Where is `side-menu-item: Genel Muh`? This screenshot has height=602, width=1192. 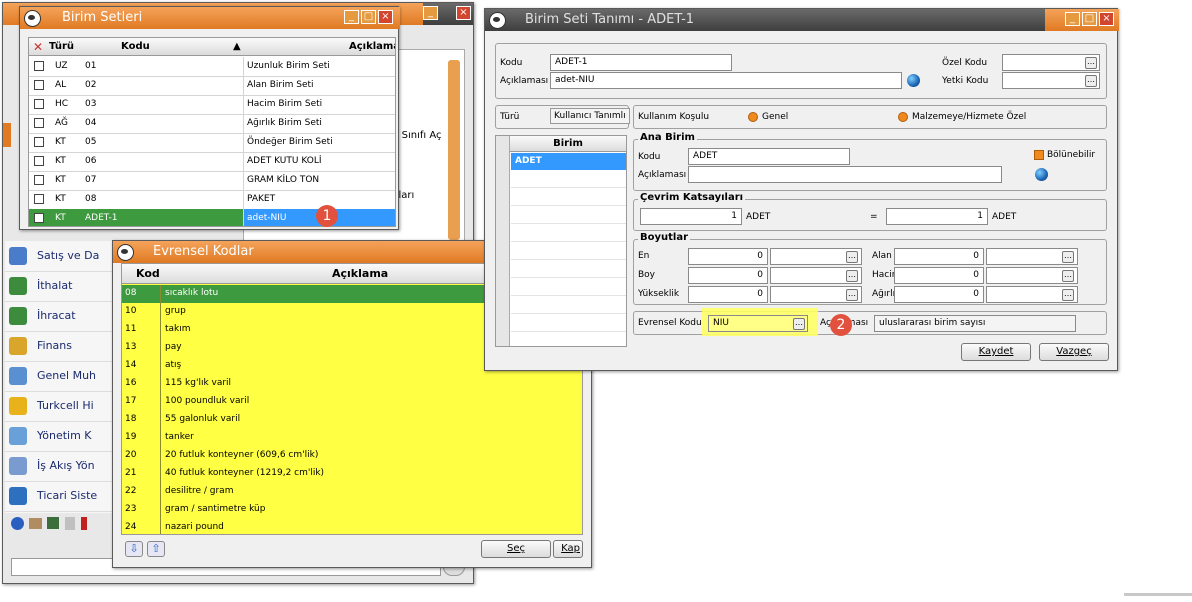
side-menu-item: Genel Muh is located at coordinates (59, 376).